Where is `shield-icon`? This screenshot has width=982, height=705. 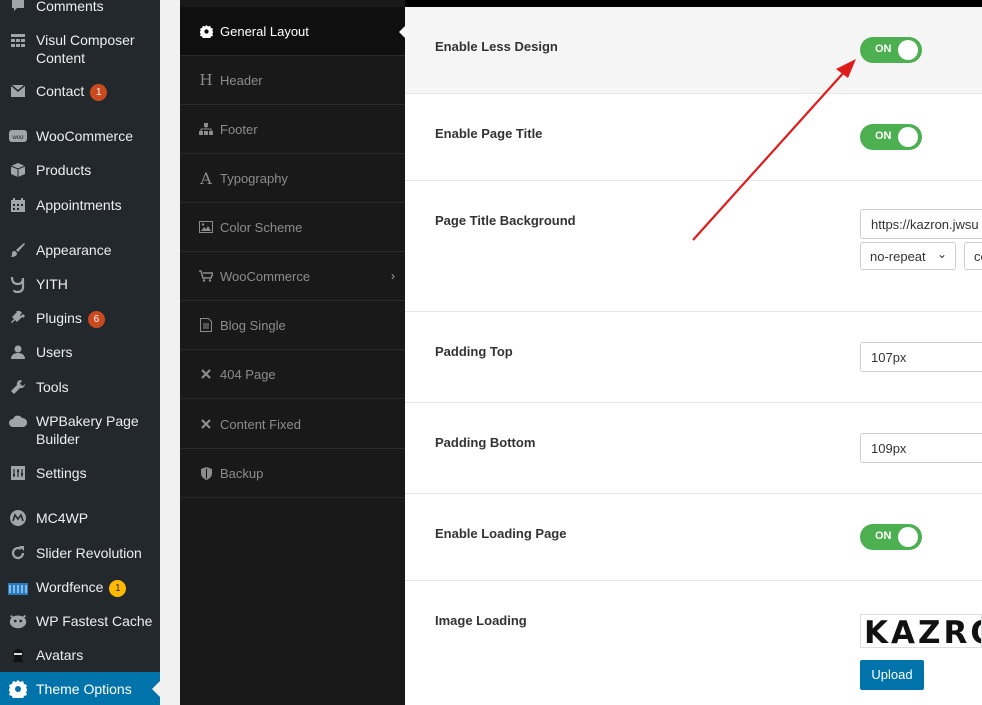 shield-icon is located at coordinates (206, 473).